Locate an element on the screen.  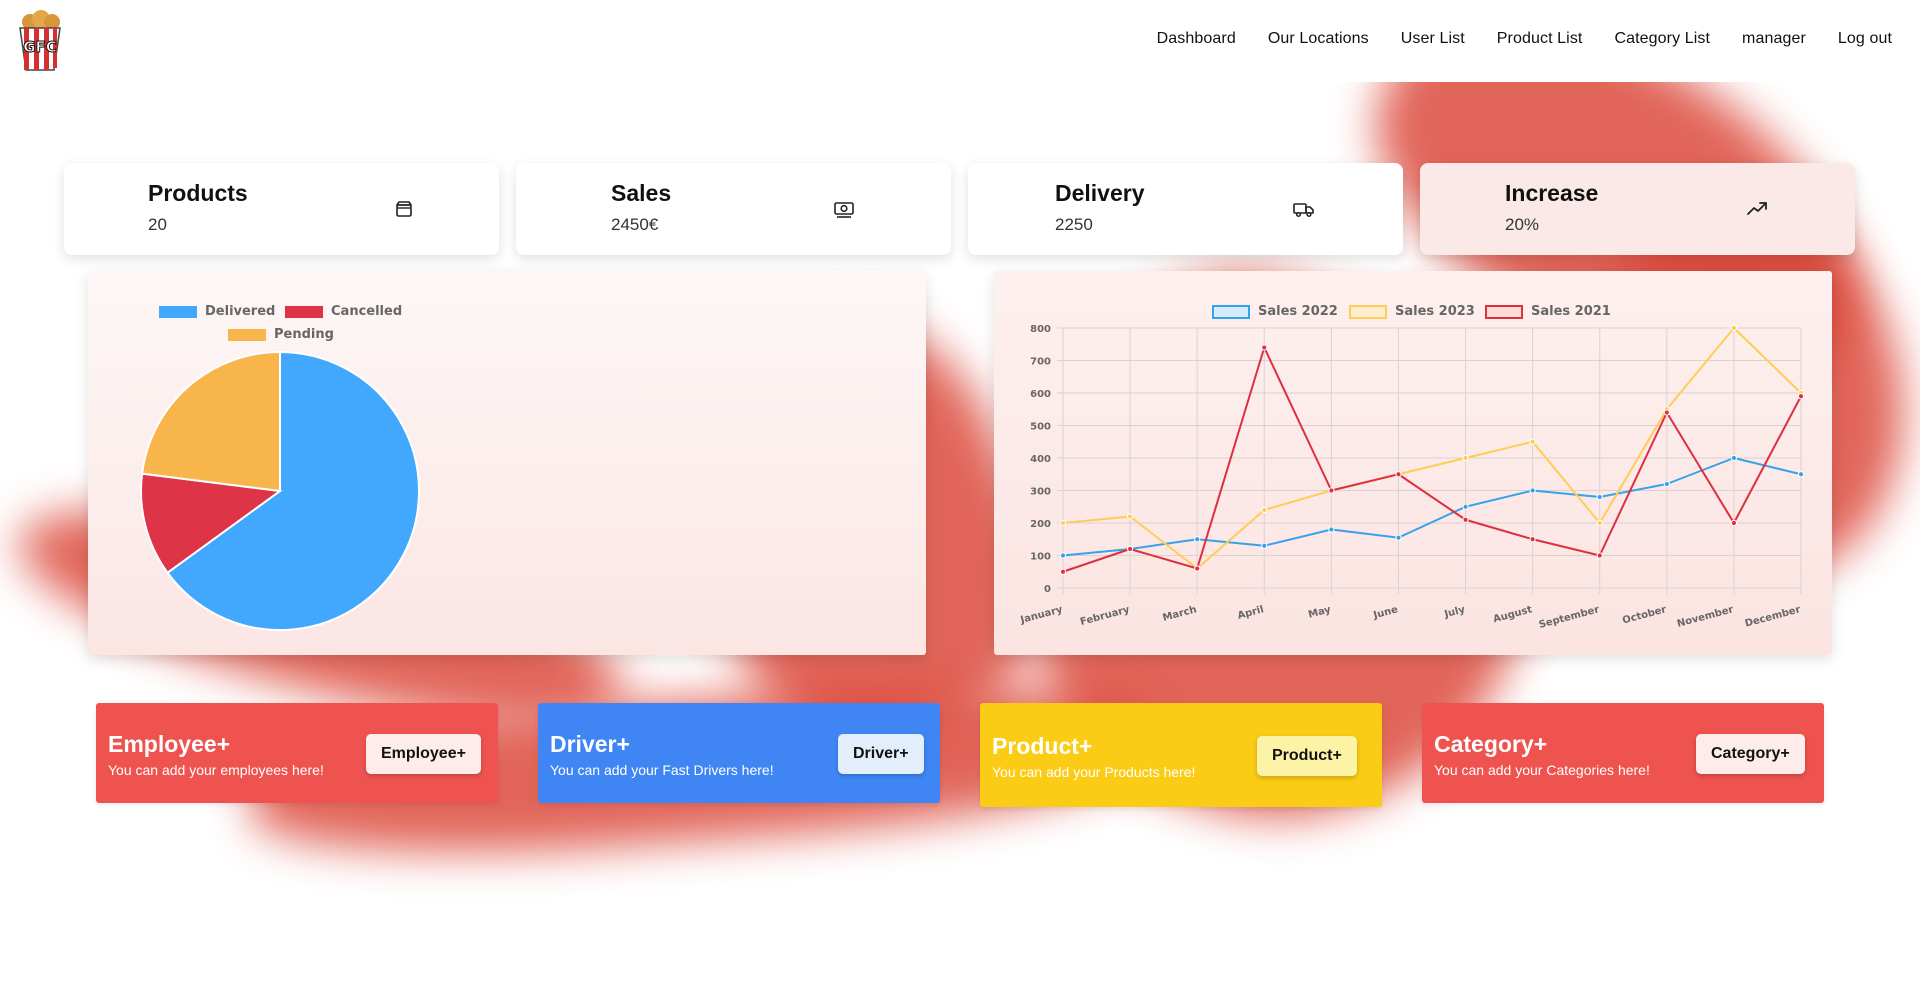
trending-up-icon is located at coordinates (1757, 208).